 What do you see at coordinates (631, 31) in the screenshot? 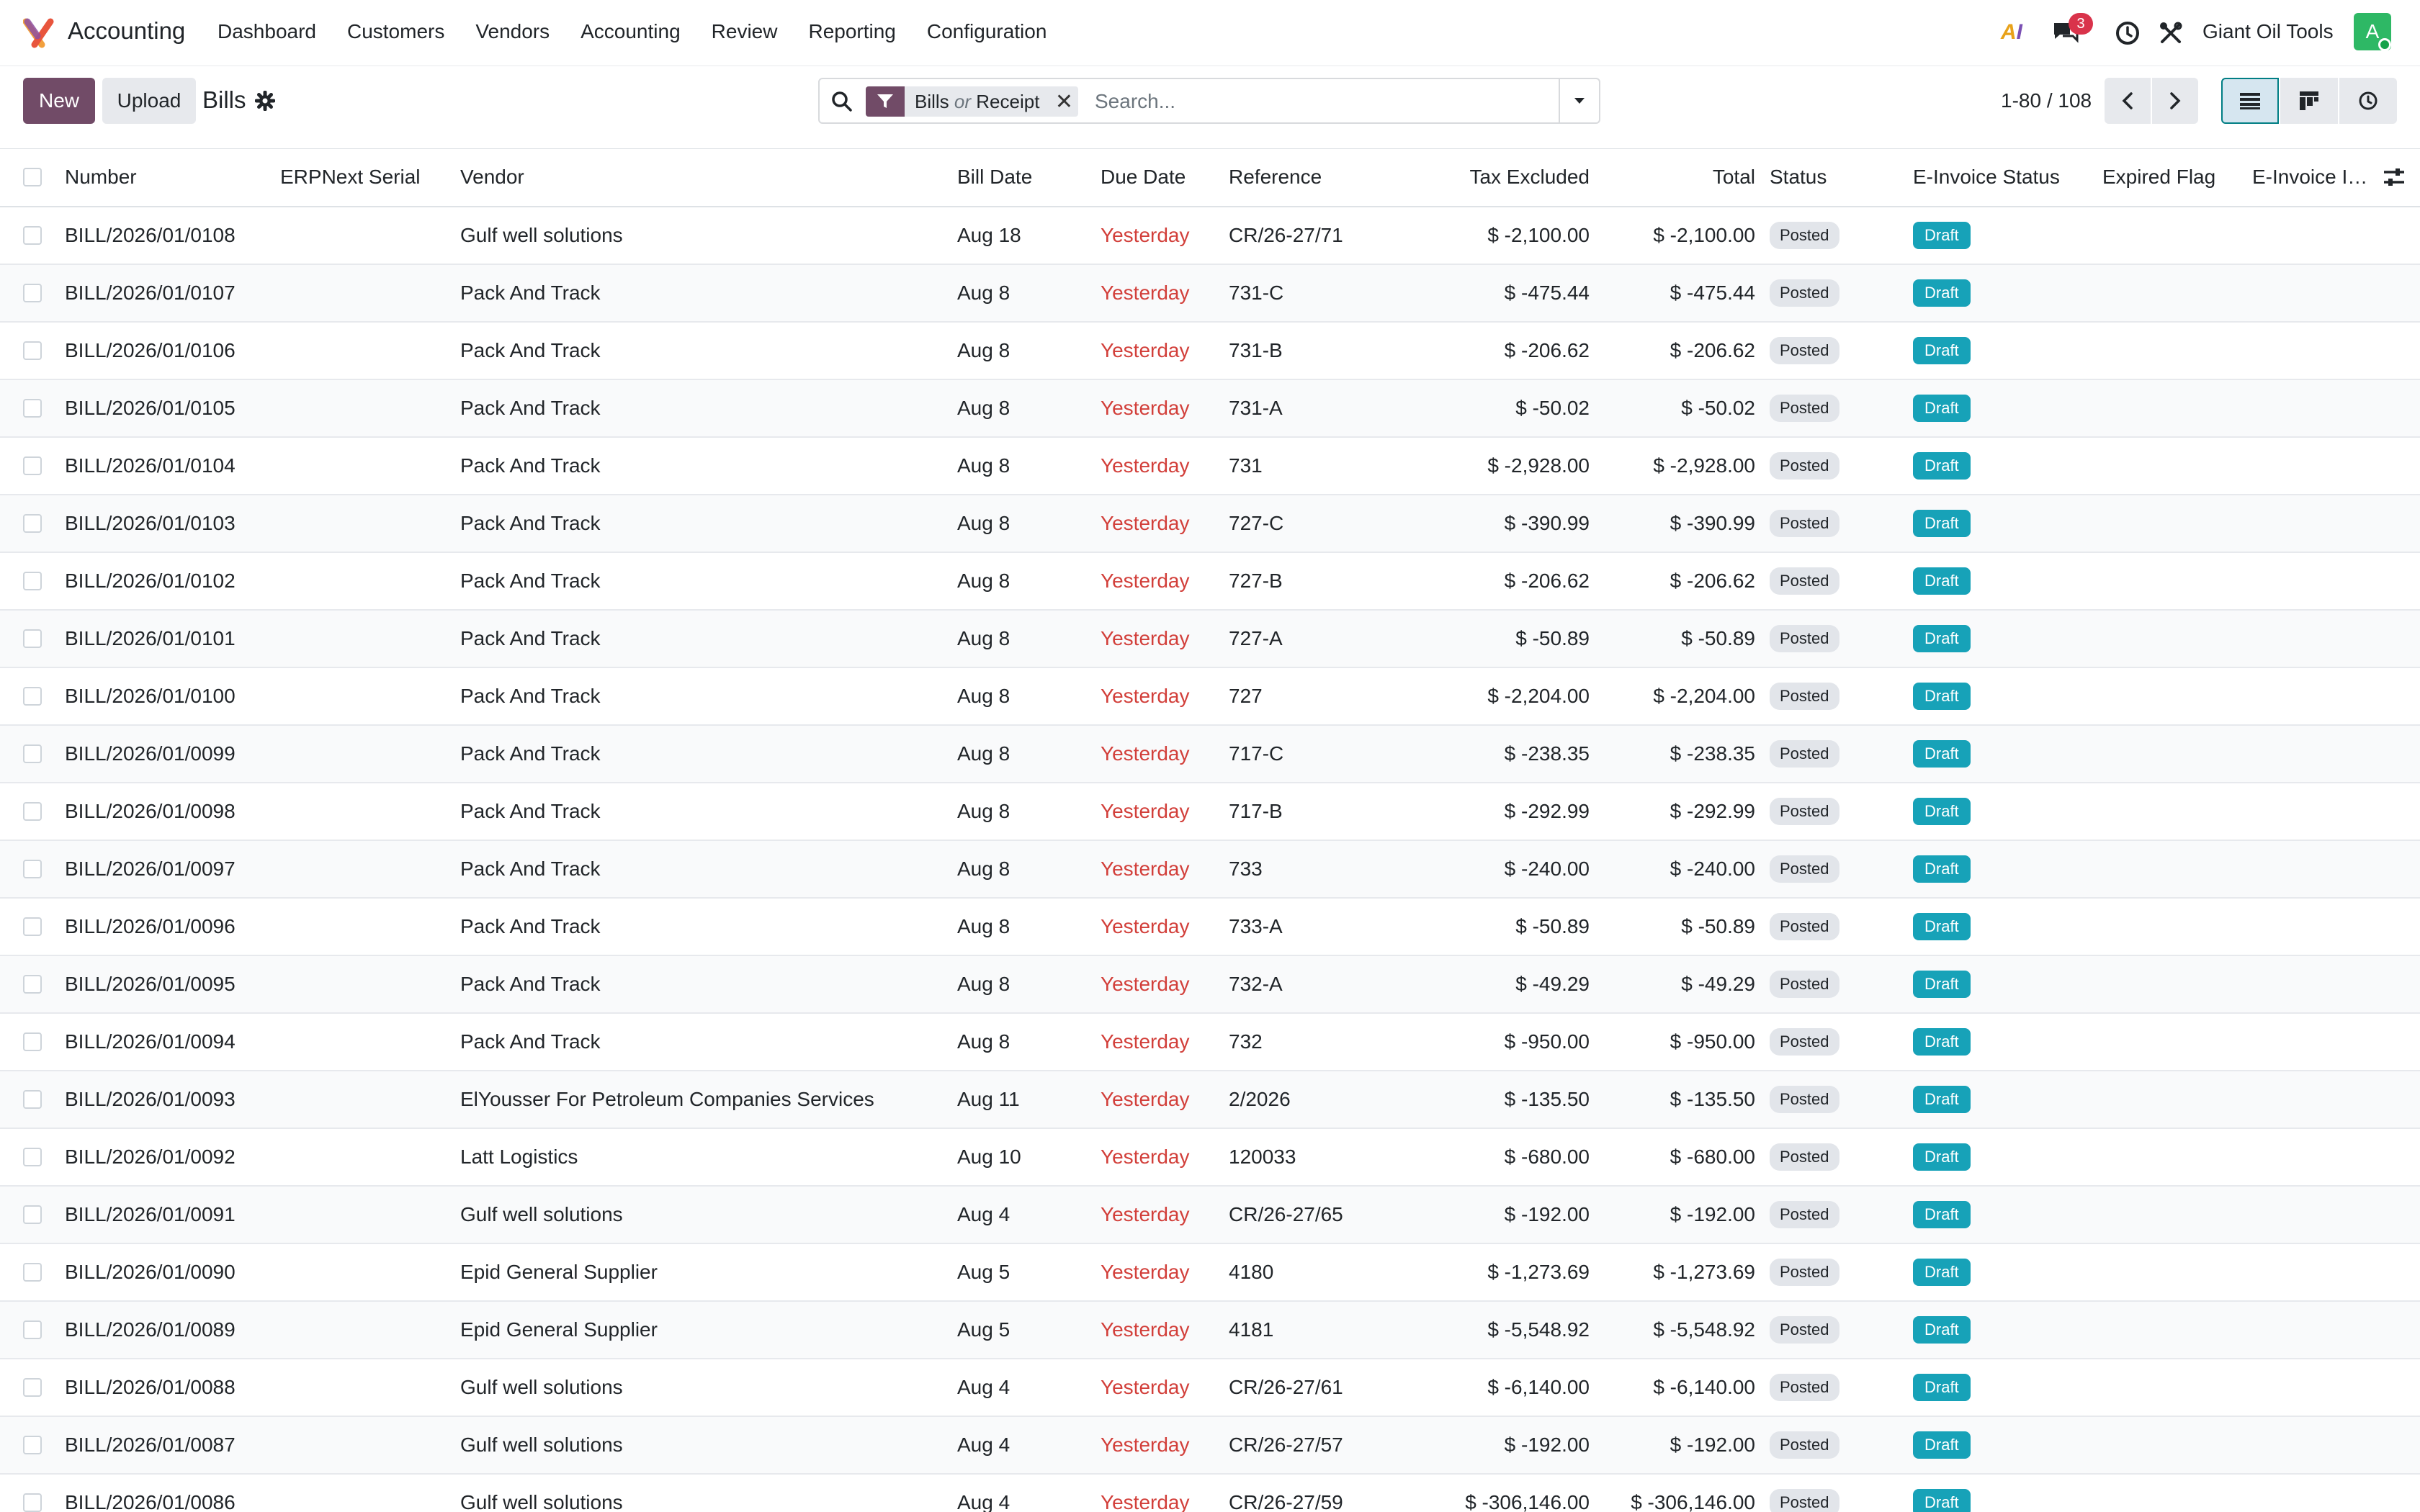
I see `menu-accounting: Accounting` at bounding box center [631, 31].